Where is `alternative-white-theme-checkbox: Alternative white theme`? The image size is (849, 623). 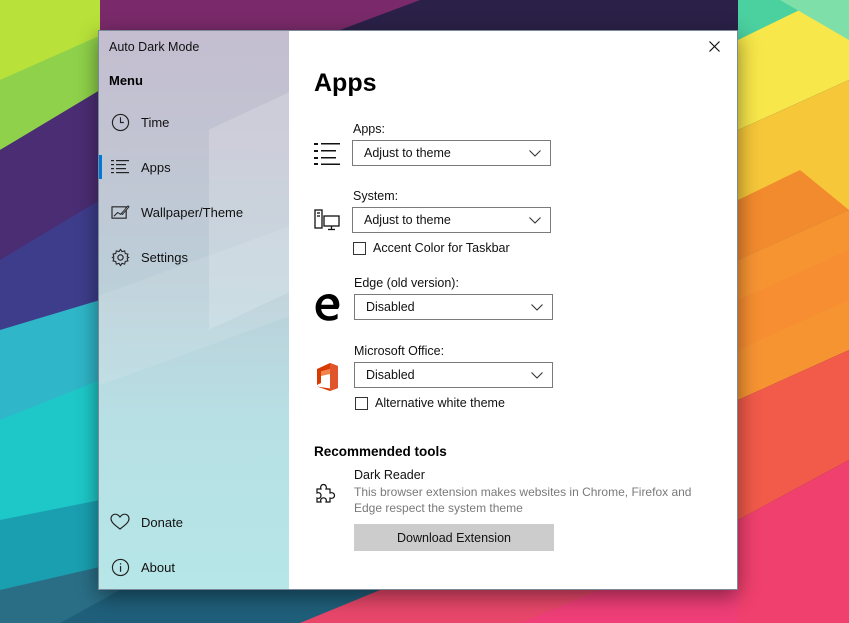
alternative-white-theme-checkbox: Alternative white theme is located at coordinates (430, 403).